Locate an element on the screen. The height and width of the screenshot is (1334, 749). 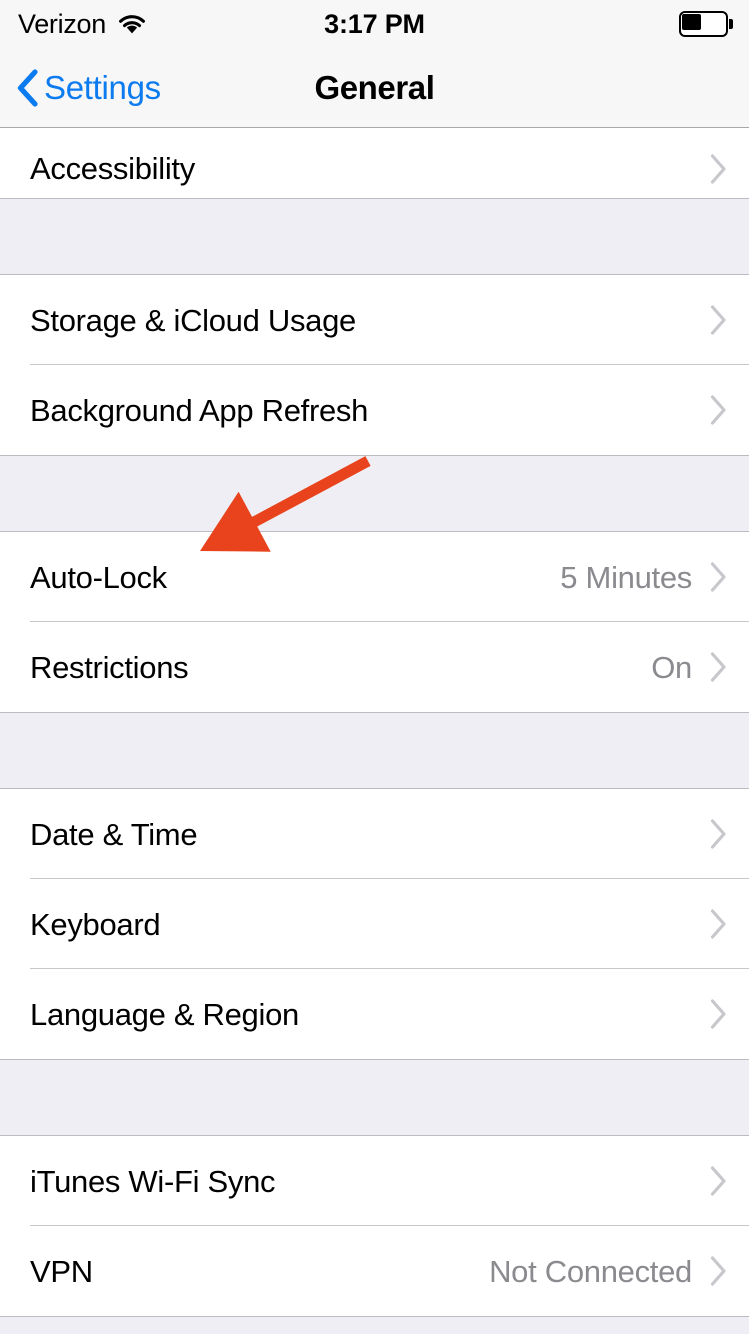
status-bar-left: Verizon is located at coordinates (82, 23).